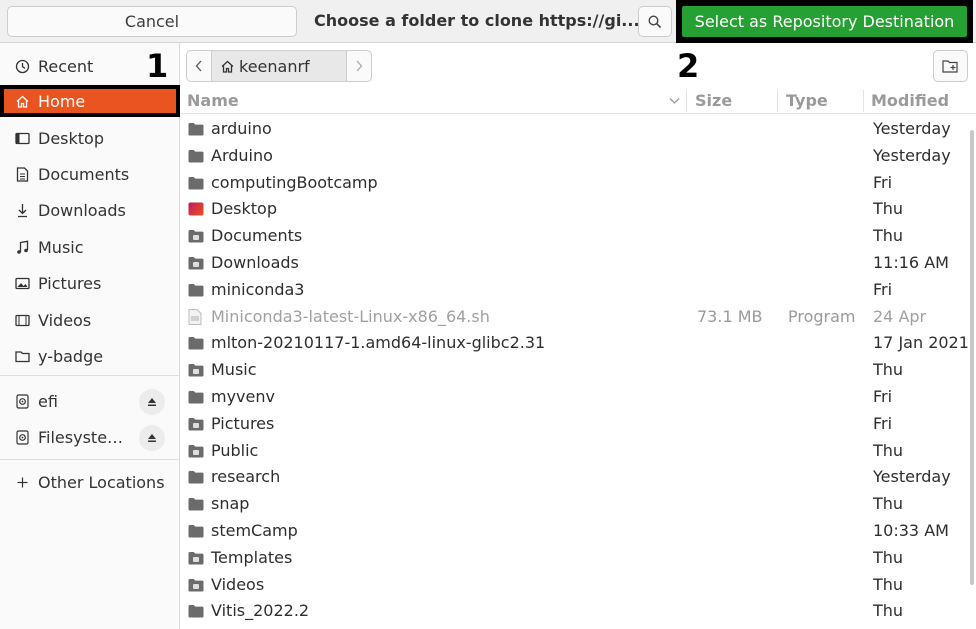 This screenshot has width=976, height=629. What do you see at coordinates (61, 247) in the screenshot?
I see `sidebar-item-label: Music` at bounding box center [61, 247].